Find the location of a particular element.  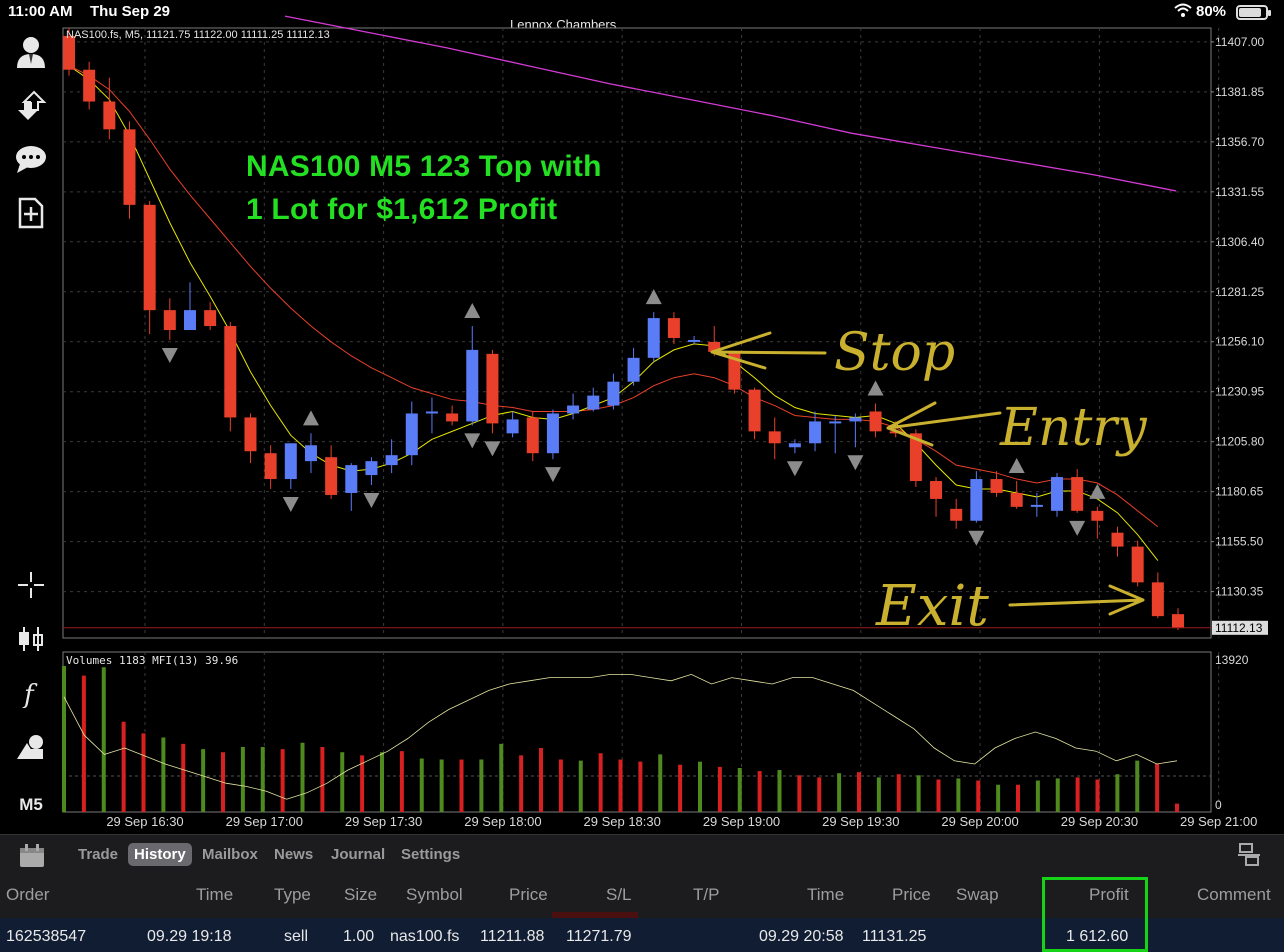

tab-journal: Journal is located at coordinates (358, 854).